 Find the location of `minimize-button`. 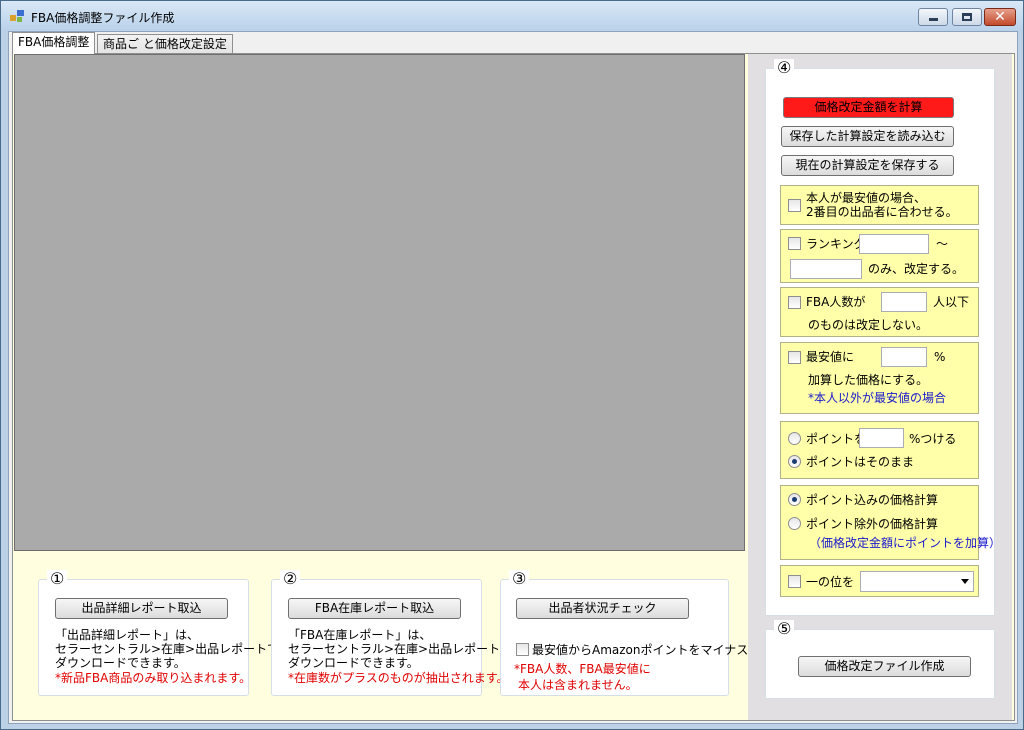

minimize-button is located at coordinates (933, 17).